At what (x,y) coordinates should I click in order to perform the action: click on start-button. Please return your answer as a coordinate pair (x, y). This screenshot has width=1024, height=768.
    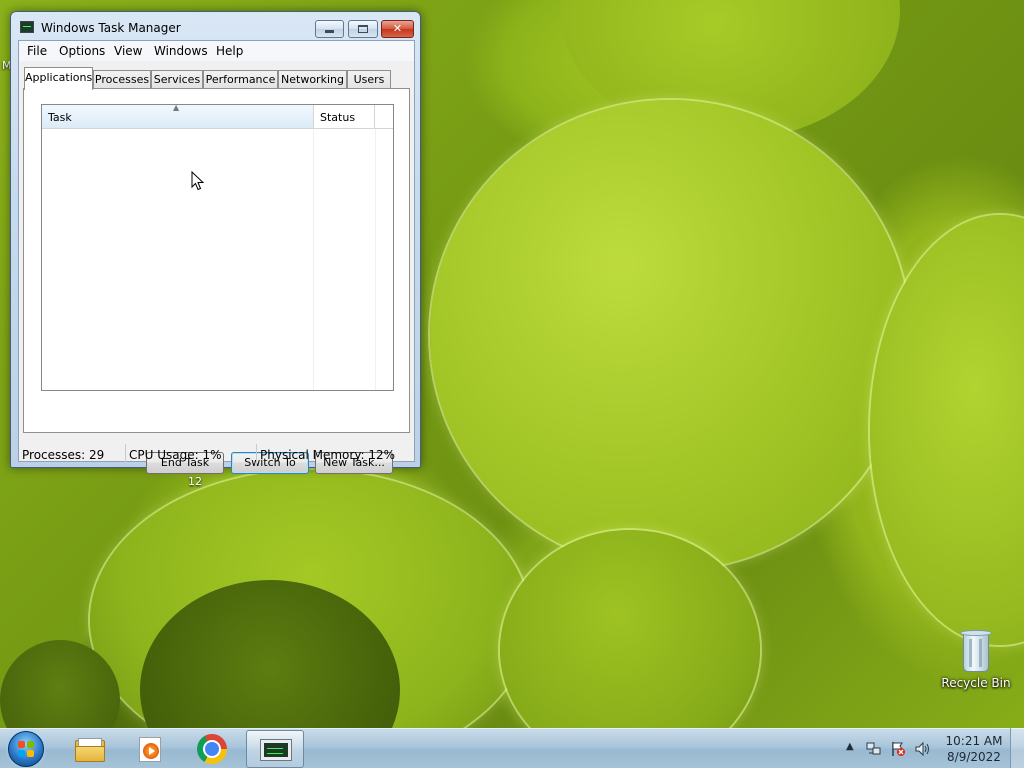
    Looking at the image, I should click on (26, 749).